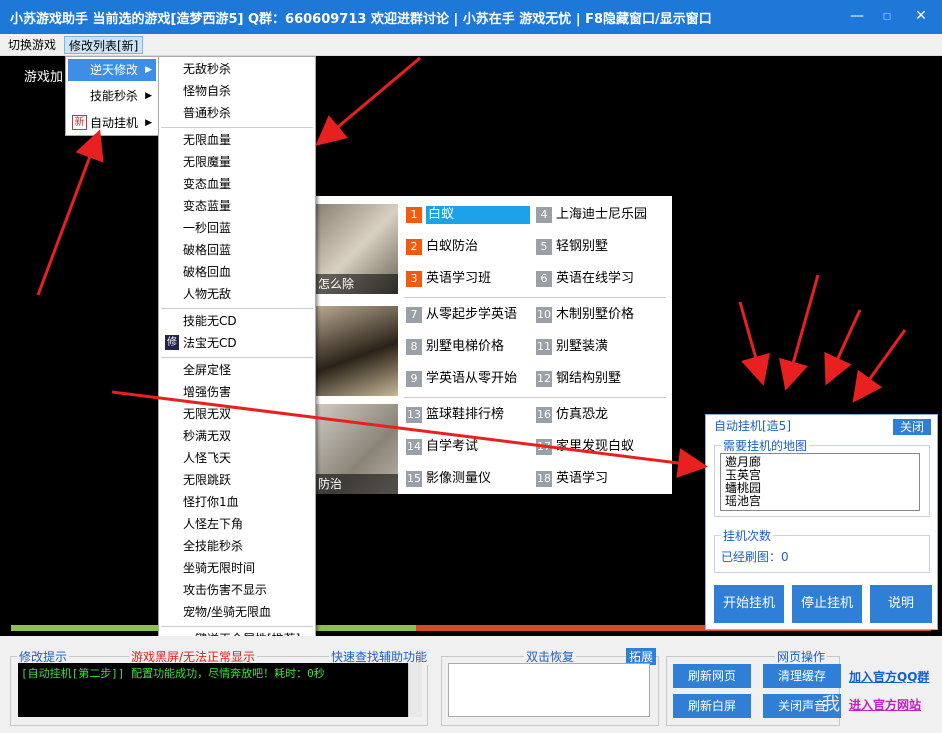 Image resolution: width=942 pixels, height=733 pixels. I want to click on cheat-item: 全屏定怪, so click(207, 370).